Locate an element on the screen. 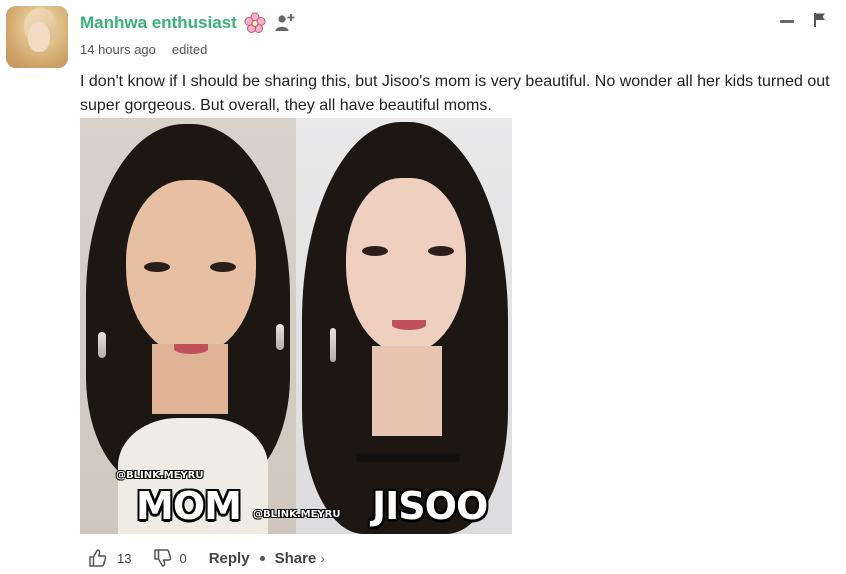 Image resolution: width=846 pixels, height=574 pixels. watermark-left: @BLINK.MEYRU is located at coordinates (160, 475).